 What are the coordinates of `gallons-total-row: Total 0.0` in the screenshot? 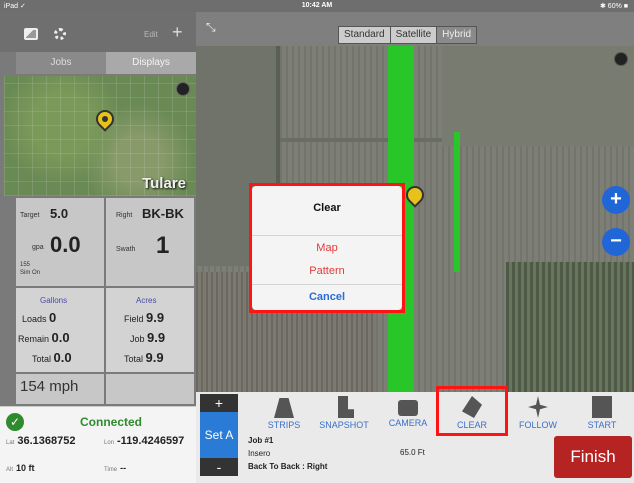 It's located at (52, 357).